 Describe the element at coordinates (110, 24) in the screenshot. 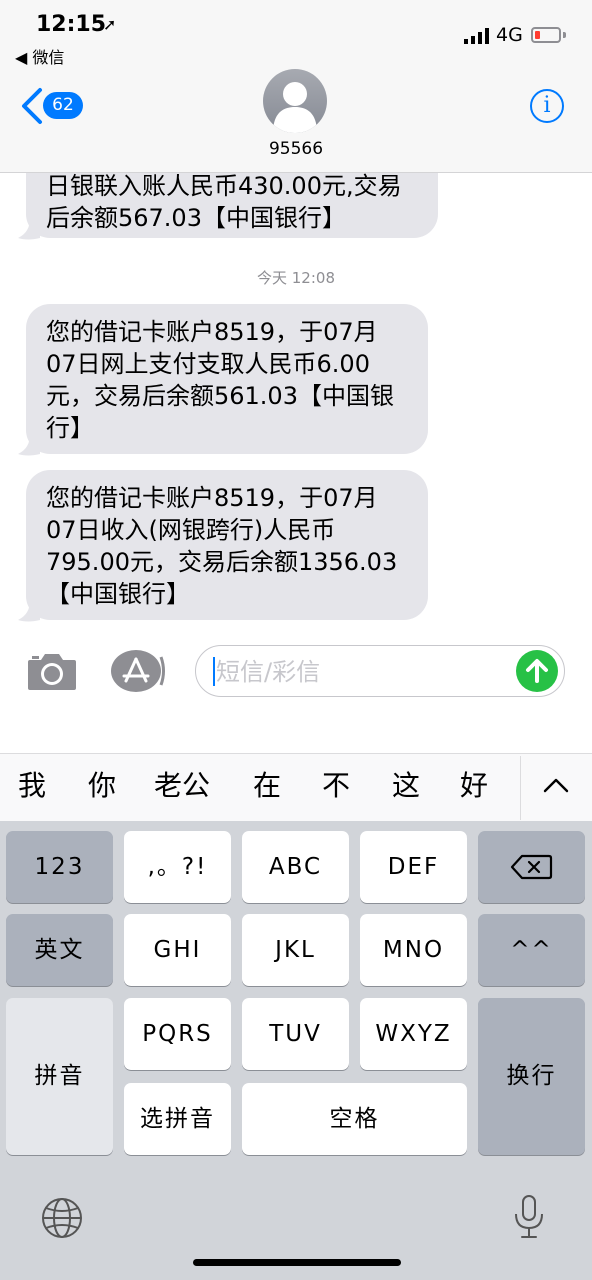

I see `location-arrow-icon: ➚` at that location.